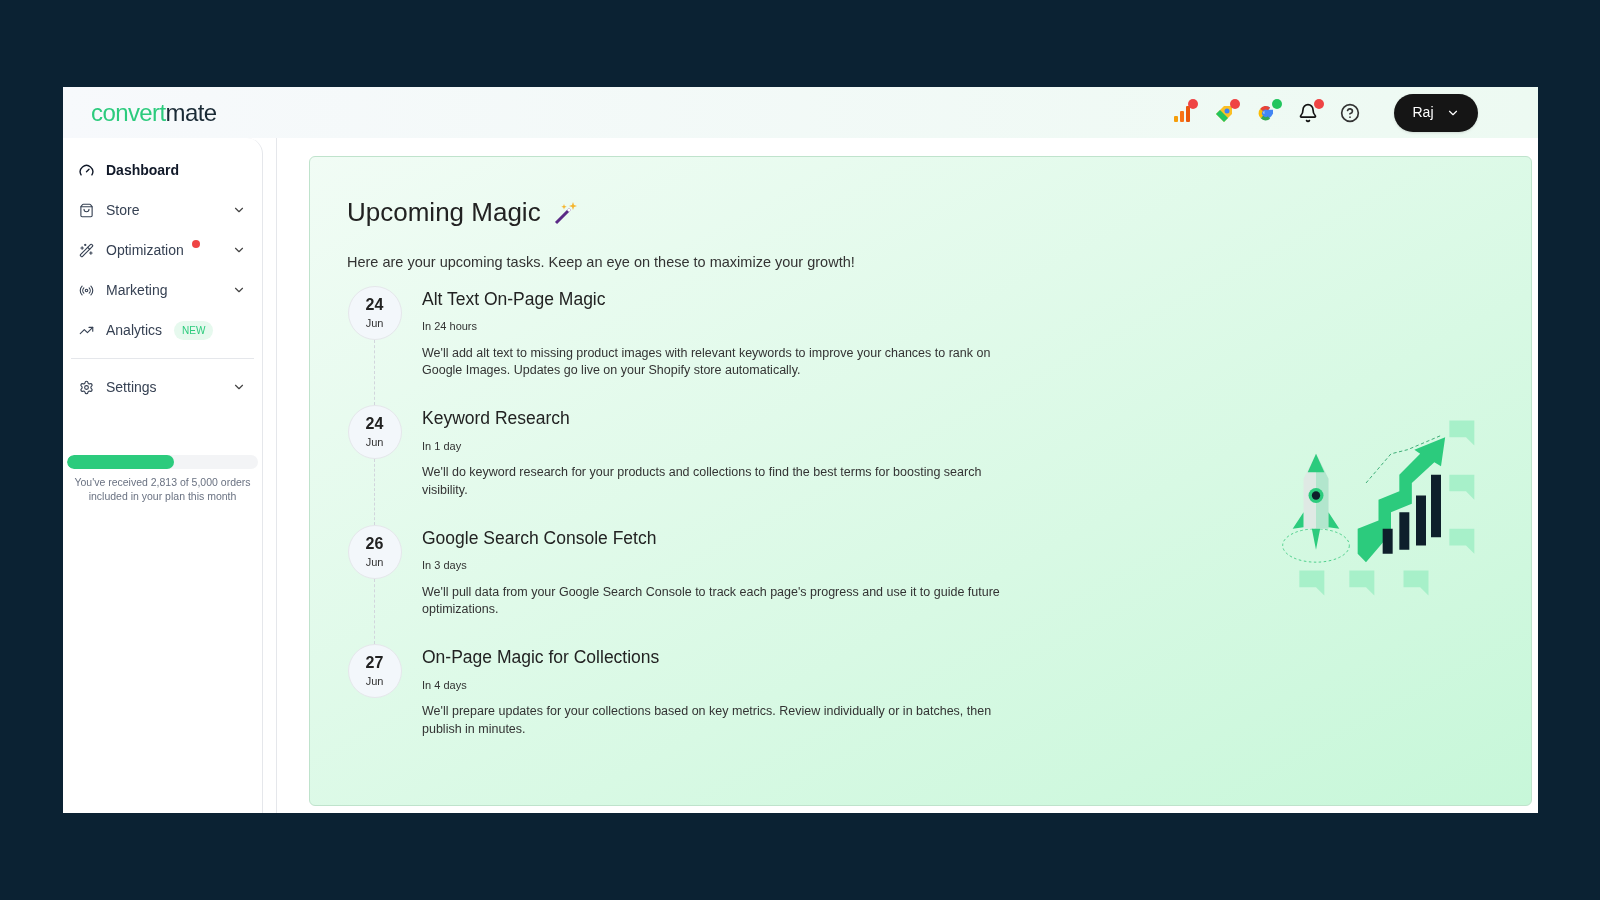  What do you see at coordinates (711, 600) in the screenshot?
I see `task-description: We'll pull data from your Google Search Console to track each page's progress and use it to guide future optimizations.` at bounding box center [711, 600].